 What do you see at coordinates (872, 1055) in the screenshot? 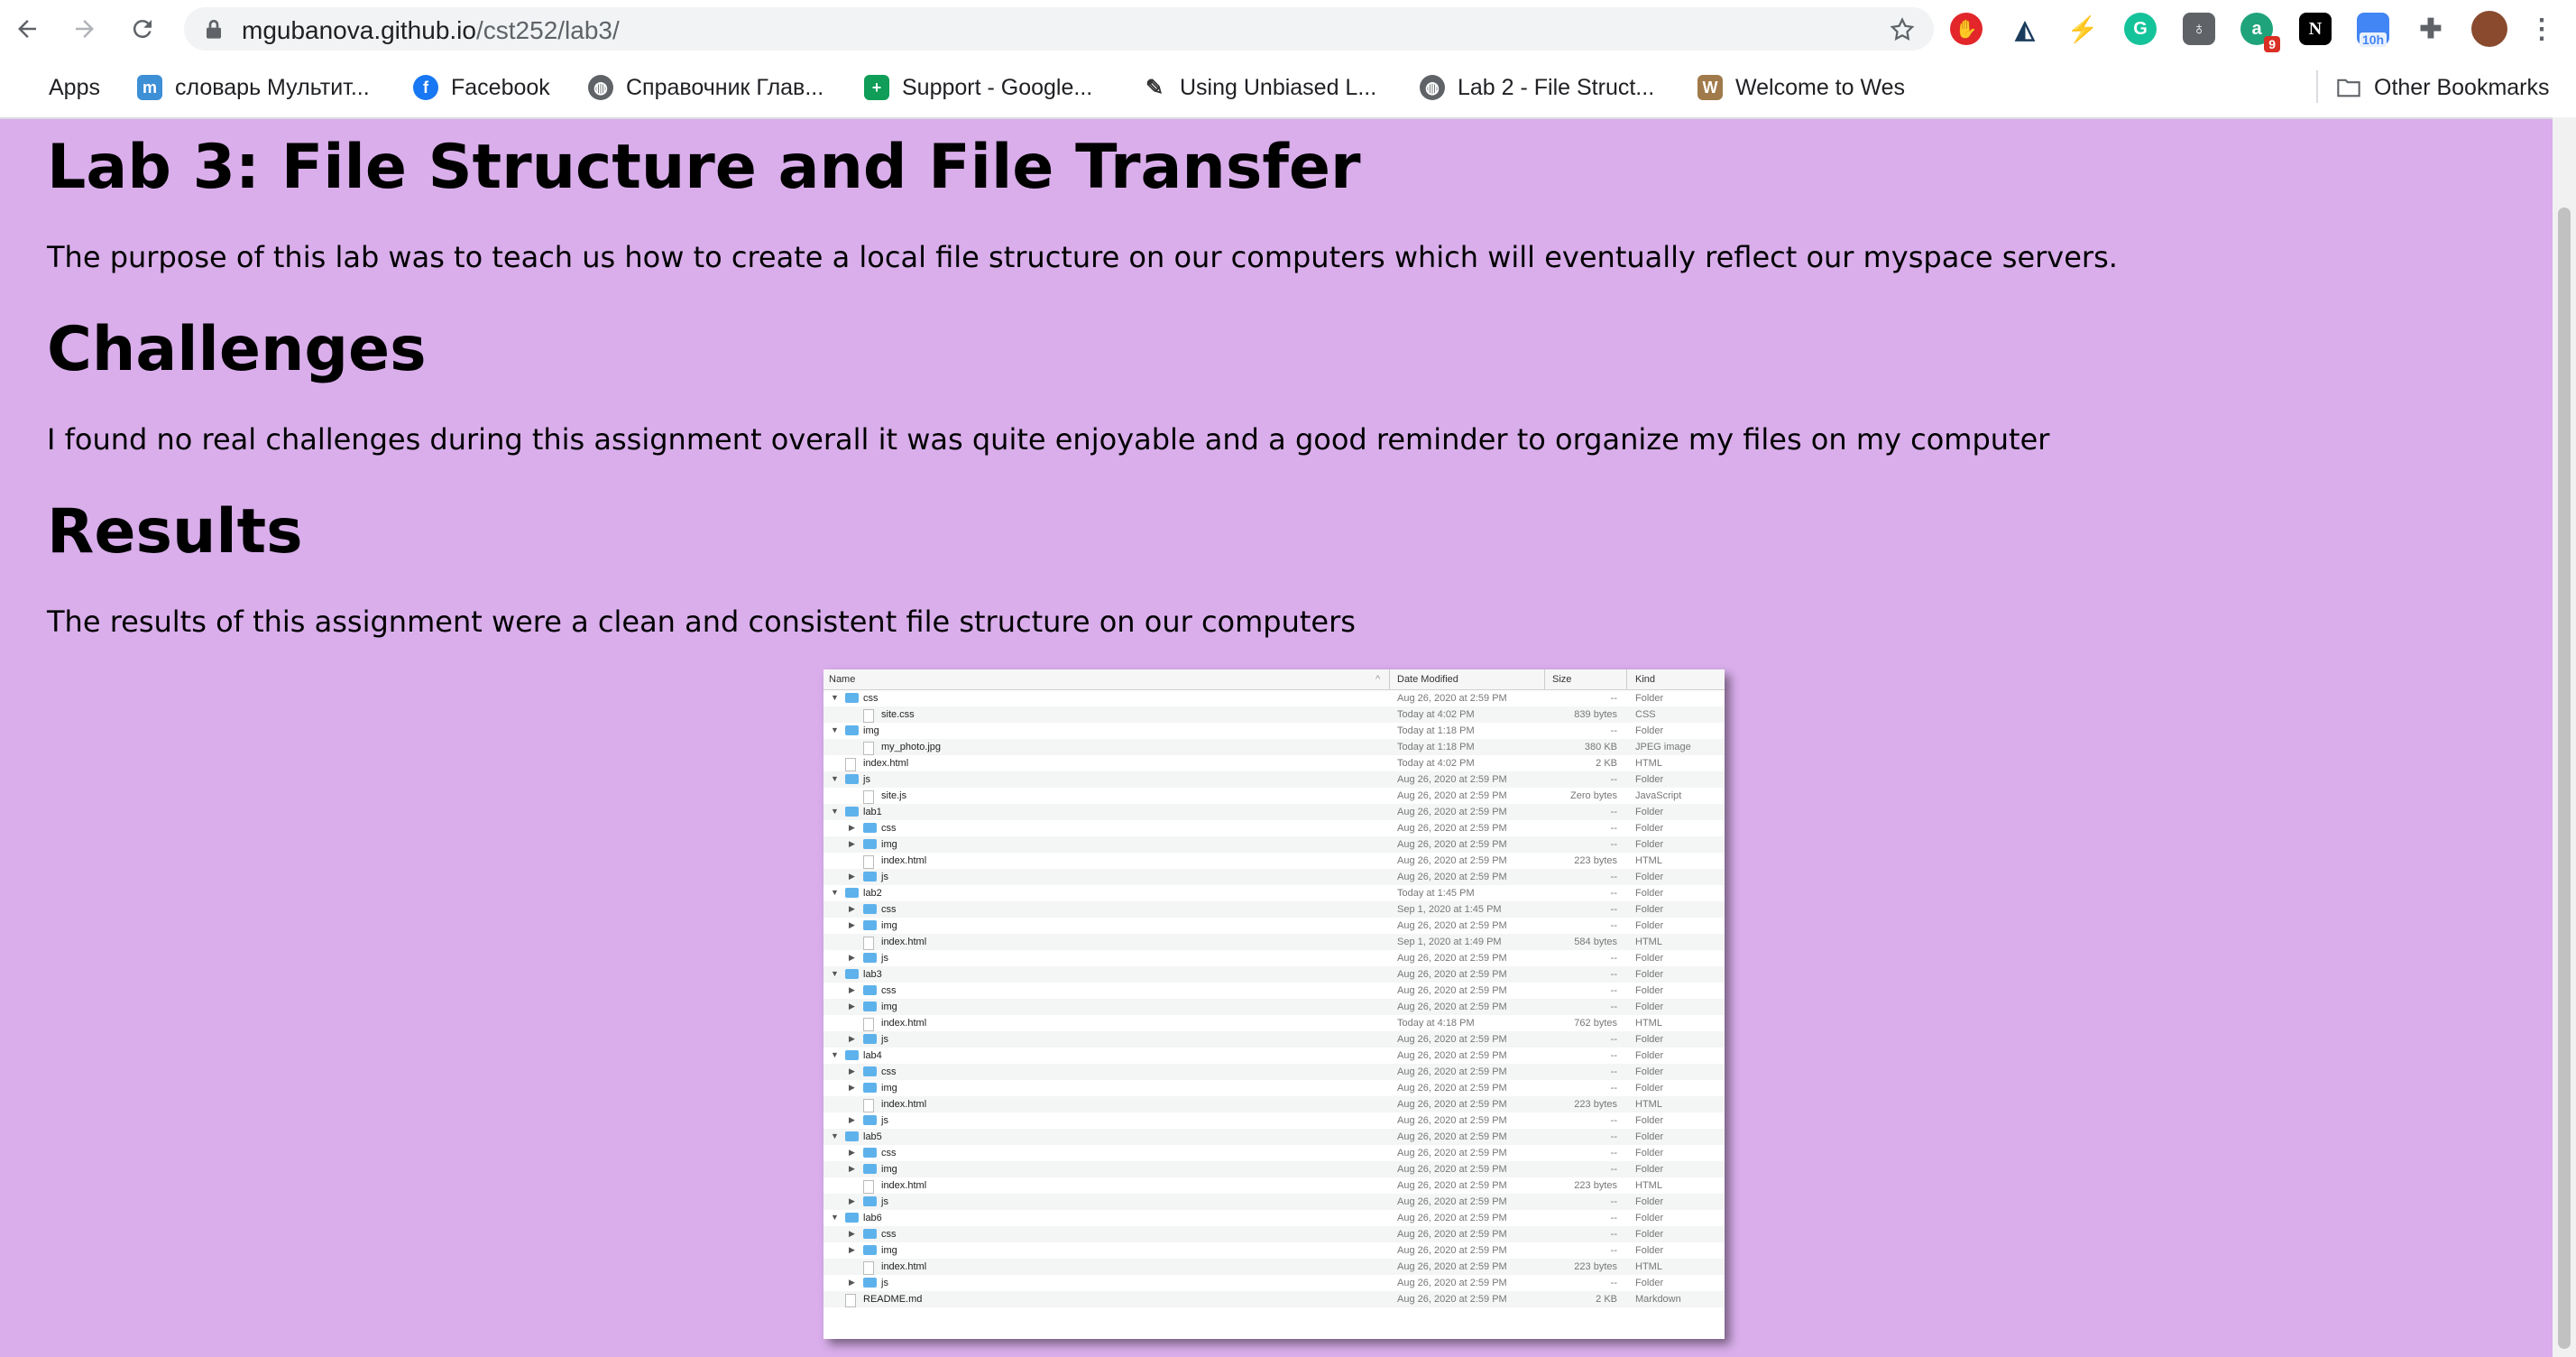
I see `file-name: lab4` at bounding box center [872, 1055].